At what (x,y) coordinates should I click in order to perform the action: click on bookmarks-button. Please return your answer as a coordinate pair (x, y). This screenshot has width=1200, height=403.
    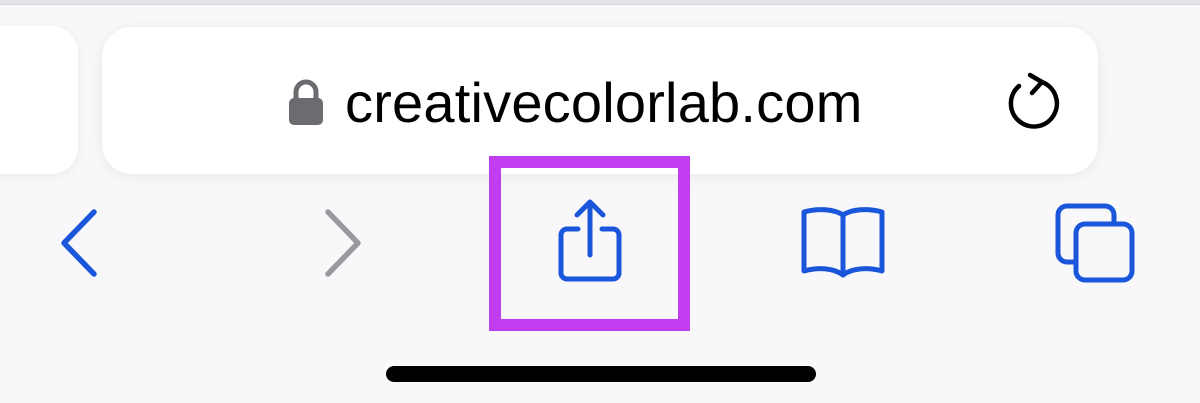
    Looking at the image, I should click on (843, 242).